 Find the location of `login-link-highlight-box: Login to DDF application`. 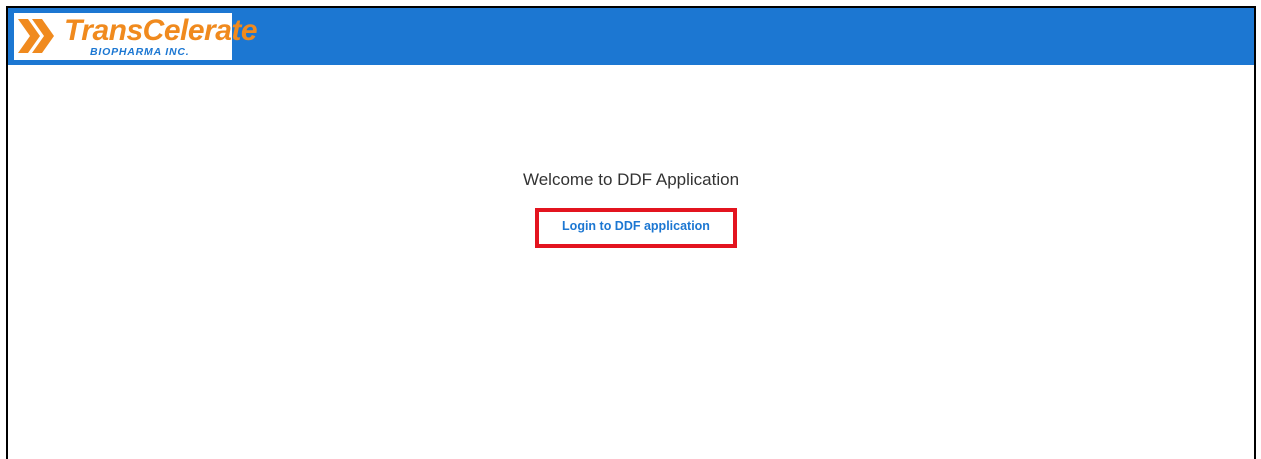

login-link-highlight-box: Login to DDF application is located at coordinates (636, 228).